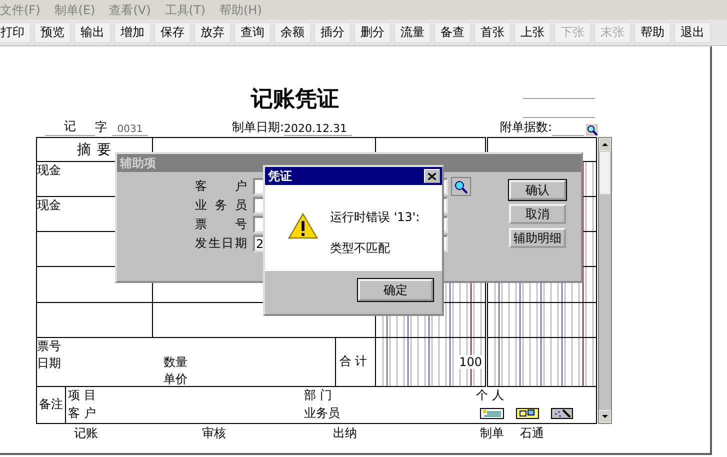  Describe the element at coordinates (221, 243) in the screenshot. I see `field-label: 发生日期` at that location.